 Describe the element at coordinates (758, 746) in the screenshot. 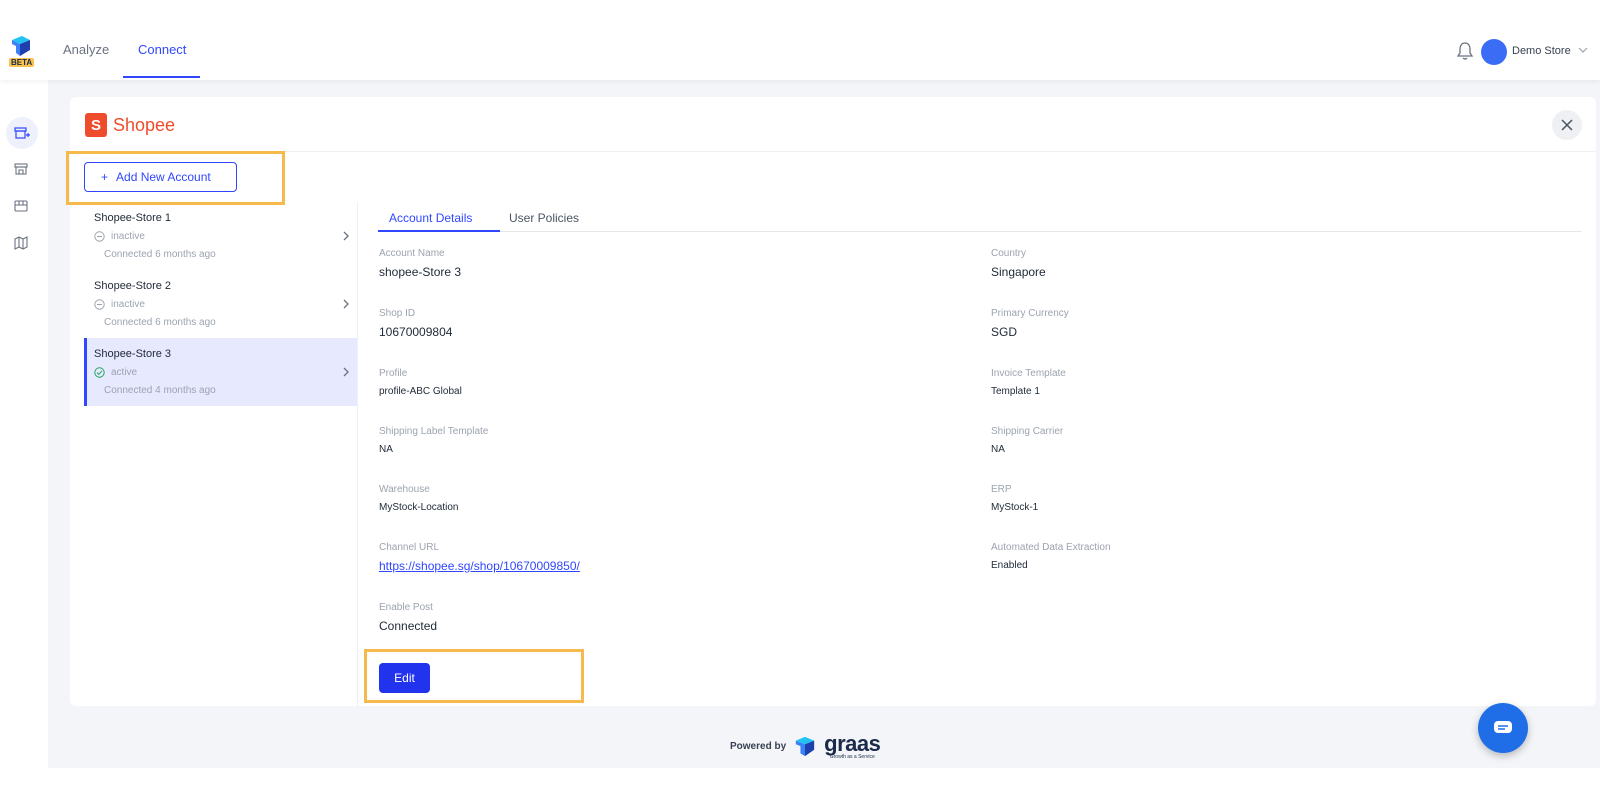

I see `powered-by-label: Powered by` at that location.